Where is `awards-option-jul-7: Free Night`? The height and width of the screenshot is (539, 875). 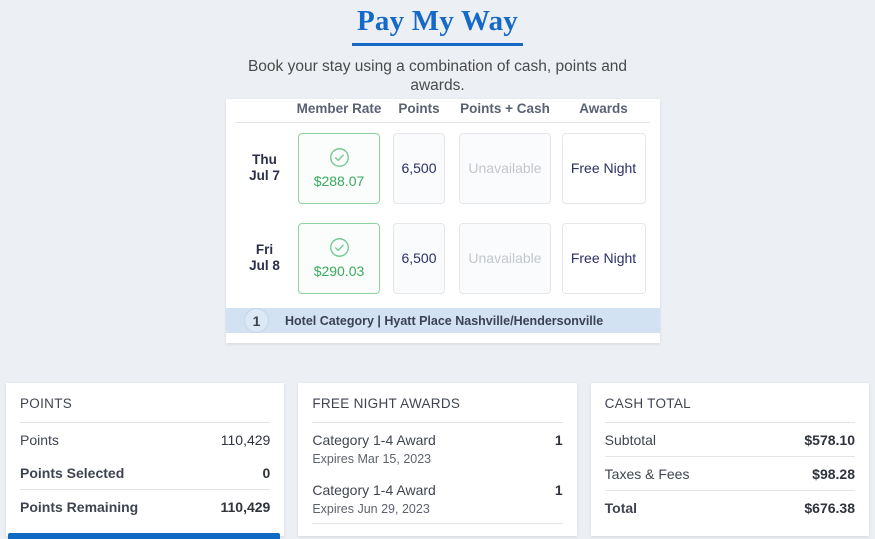
awards-option-jul-7: Free Night is located at coordinates (603, 168).